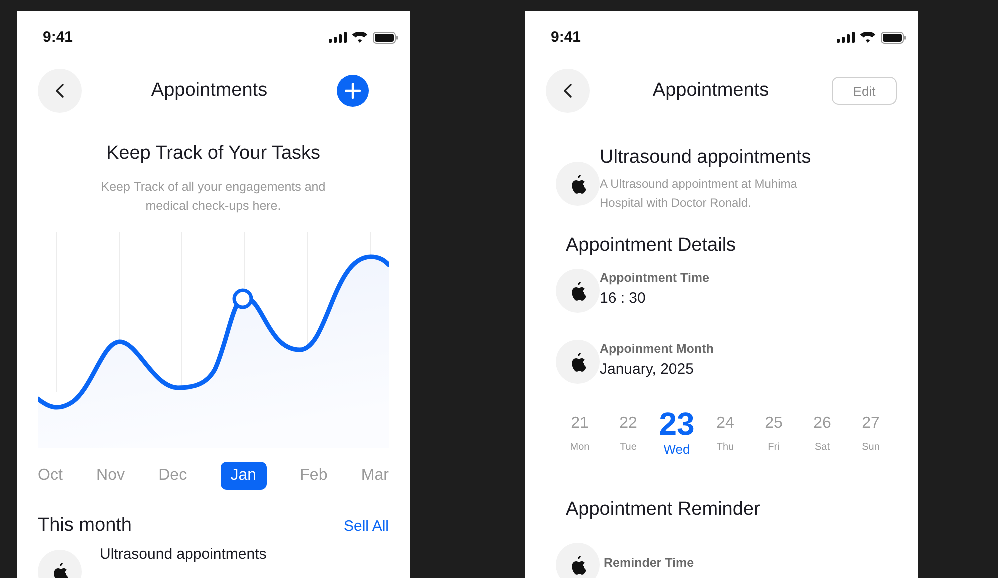 The image size is (998, 578). What do you see at coordinates (580, 432) in the screenshot?
I see `day-option: 21 Mon` at bounding box center [580, 432].